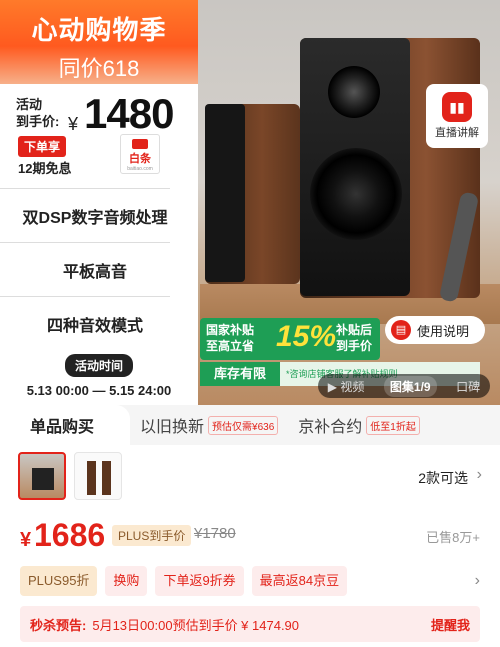  I want to click on variant-thumb-speakers, so click(42, 476).